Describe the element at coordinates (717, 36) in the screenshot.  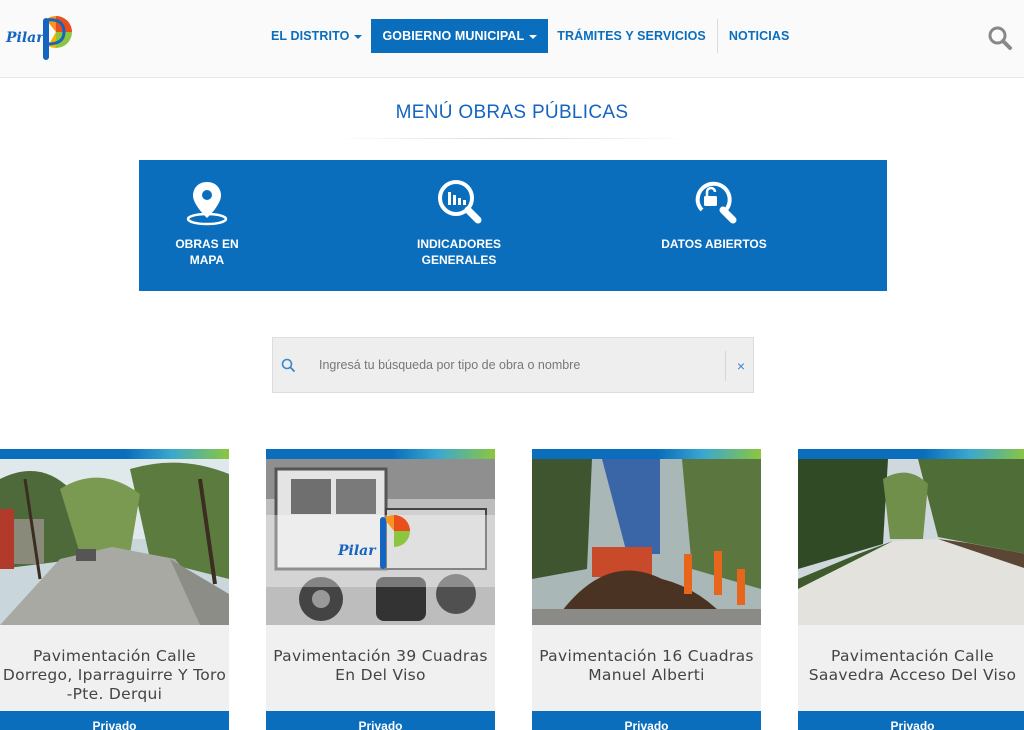
I see `nav-divider` at that location.